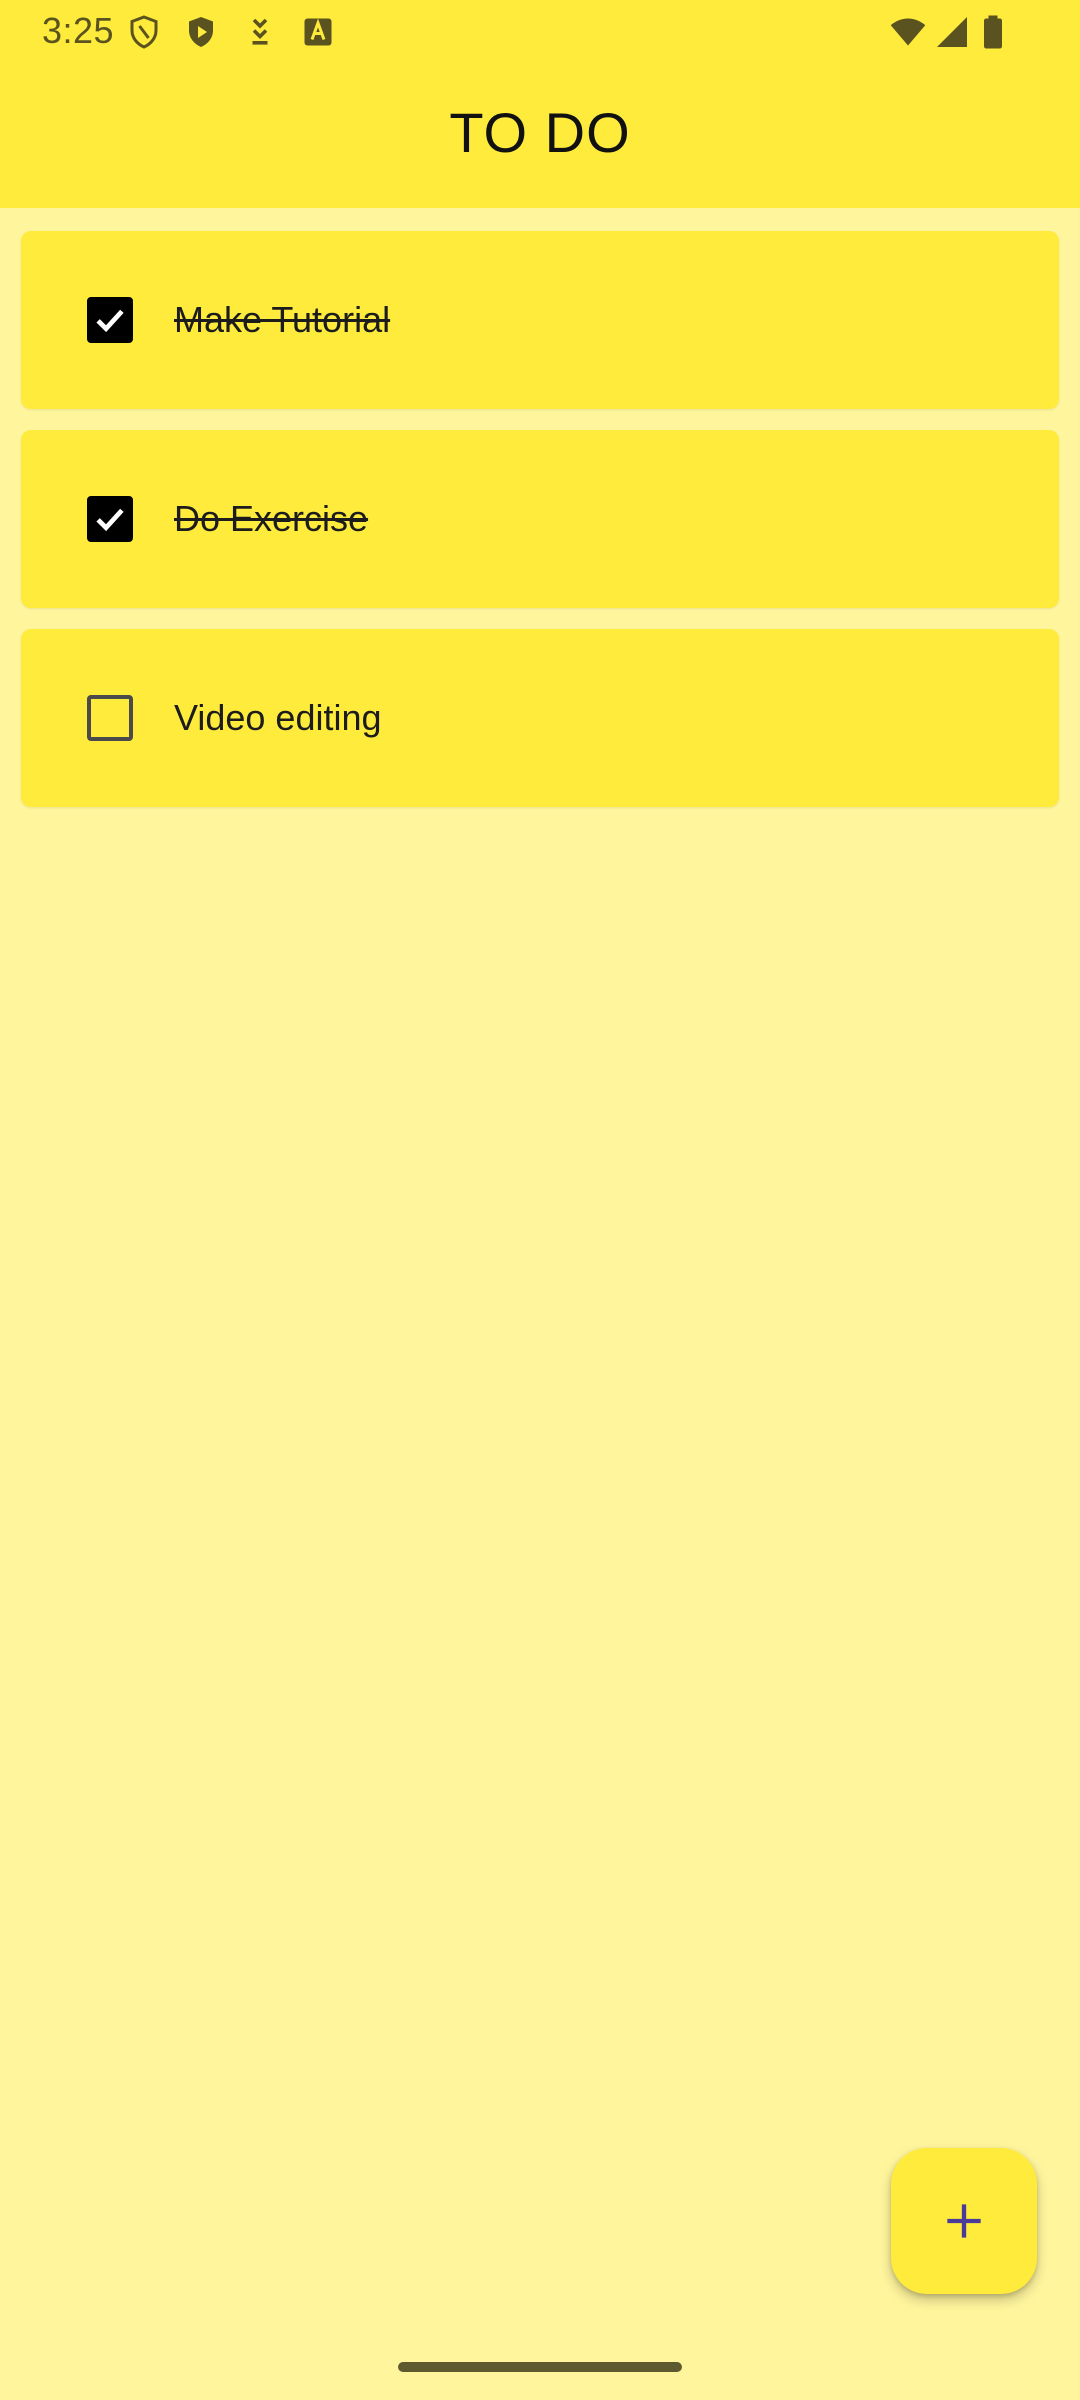 The width and height of the screenshot is (1080, 2400). What do you see at coordinates (78, 30) in the screenshot?
I see `status-time: 3:25` at bounding box center [78, 30].